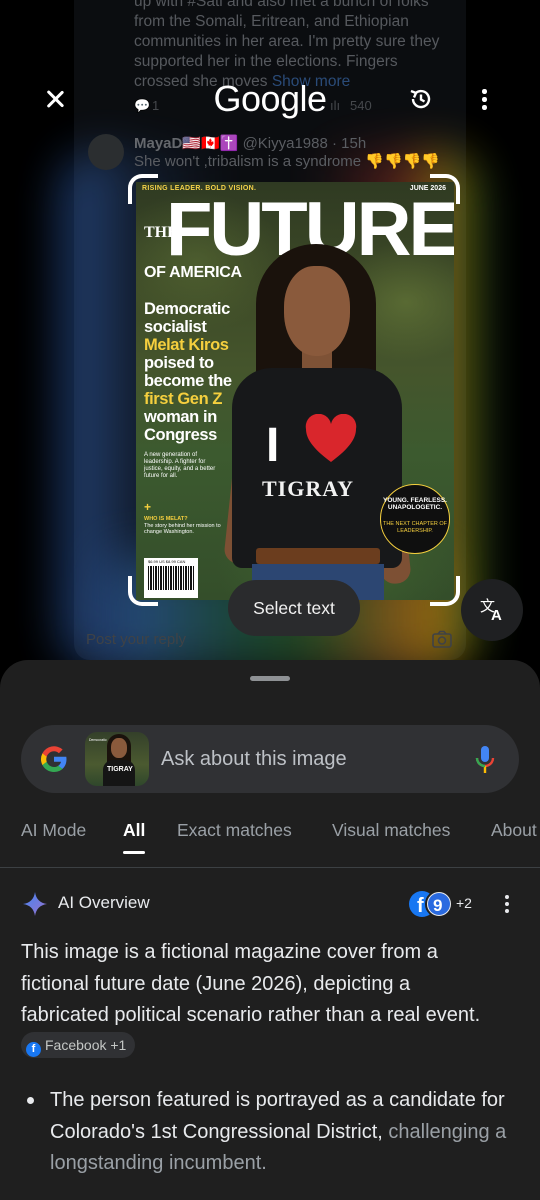 The image size is (540, 1200). What do you see at coordinates (142, 105) in the screenshot?
I see `reply-count-icon: 💬` at bounding box center [142, 105].